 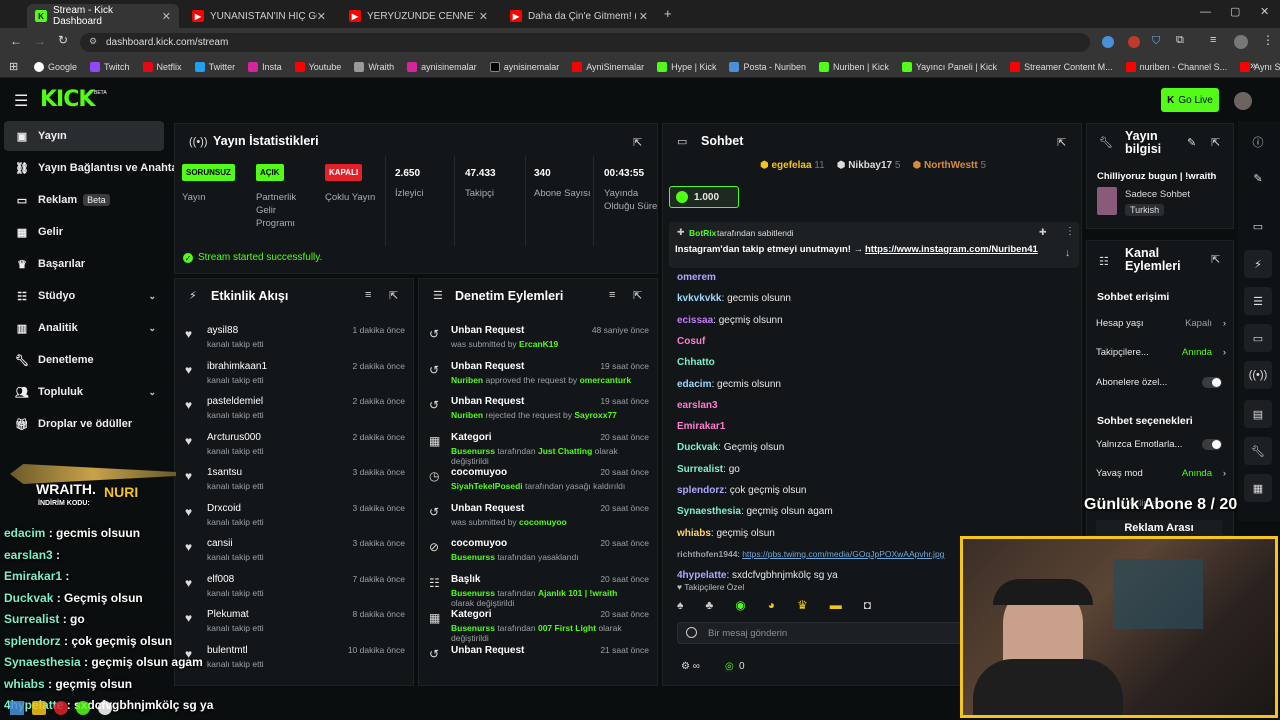 I want to click on forward-icon: →, so click(x=40, y=41).